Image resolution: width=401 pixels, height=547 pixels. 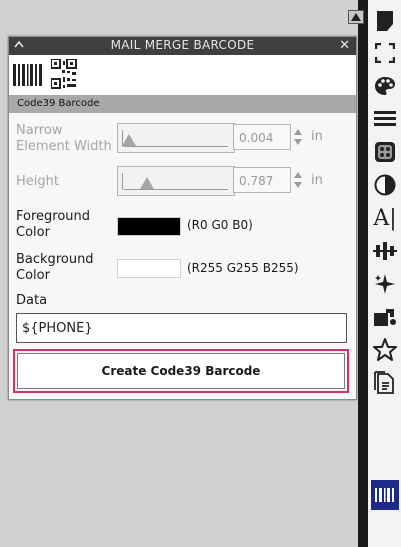 What do you see at coordinates (149, 268) in the screenshot?
I see `background-color-swatch` at bounding box center [149, 268].